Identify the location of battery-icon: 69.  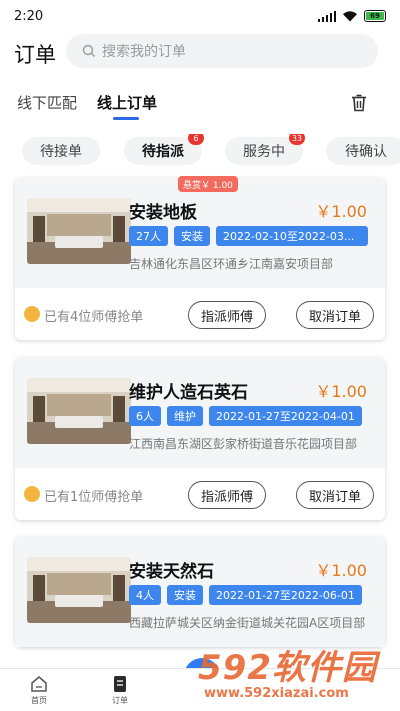
(375, 16).